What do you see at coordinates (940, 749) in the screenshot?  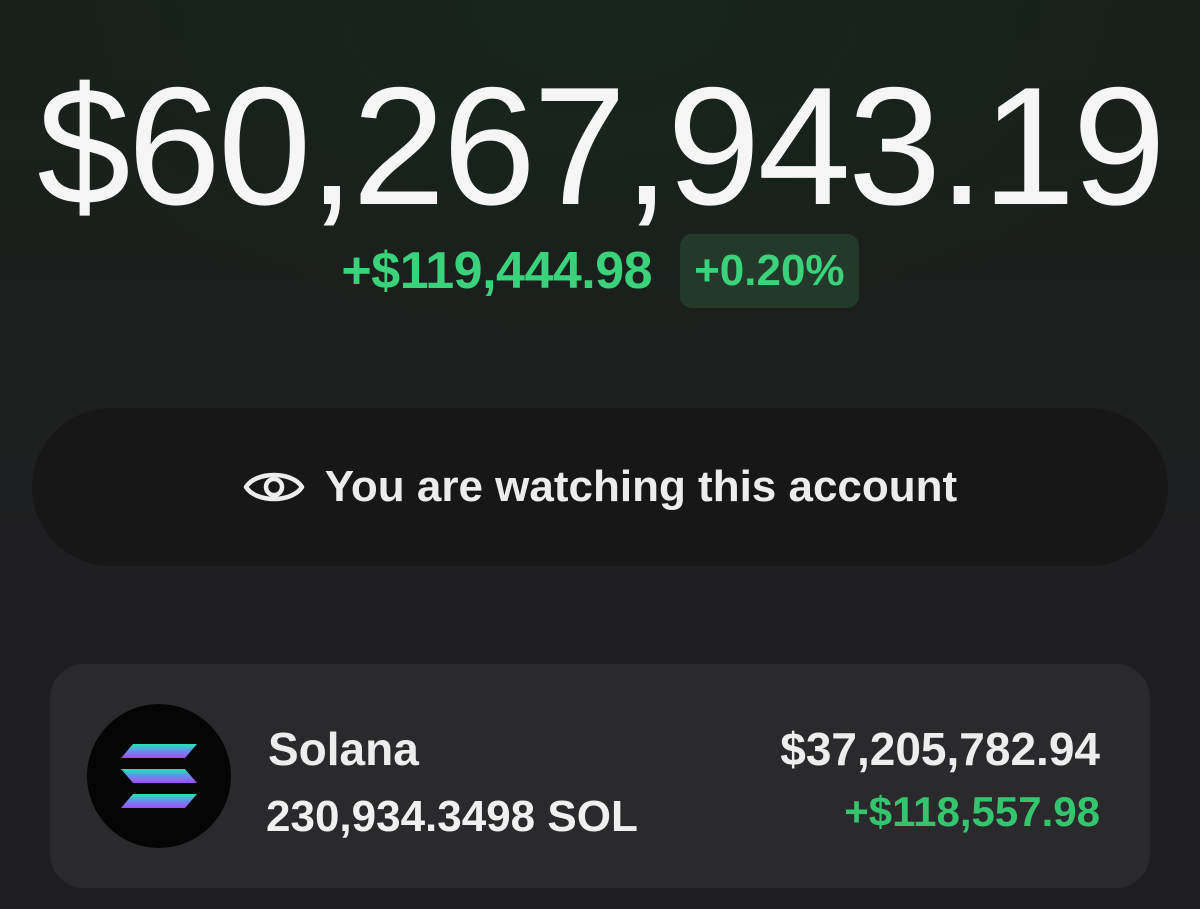 I see `token-value: $37,205,782.94` at bounding box center [940, 749].